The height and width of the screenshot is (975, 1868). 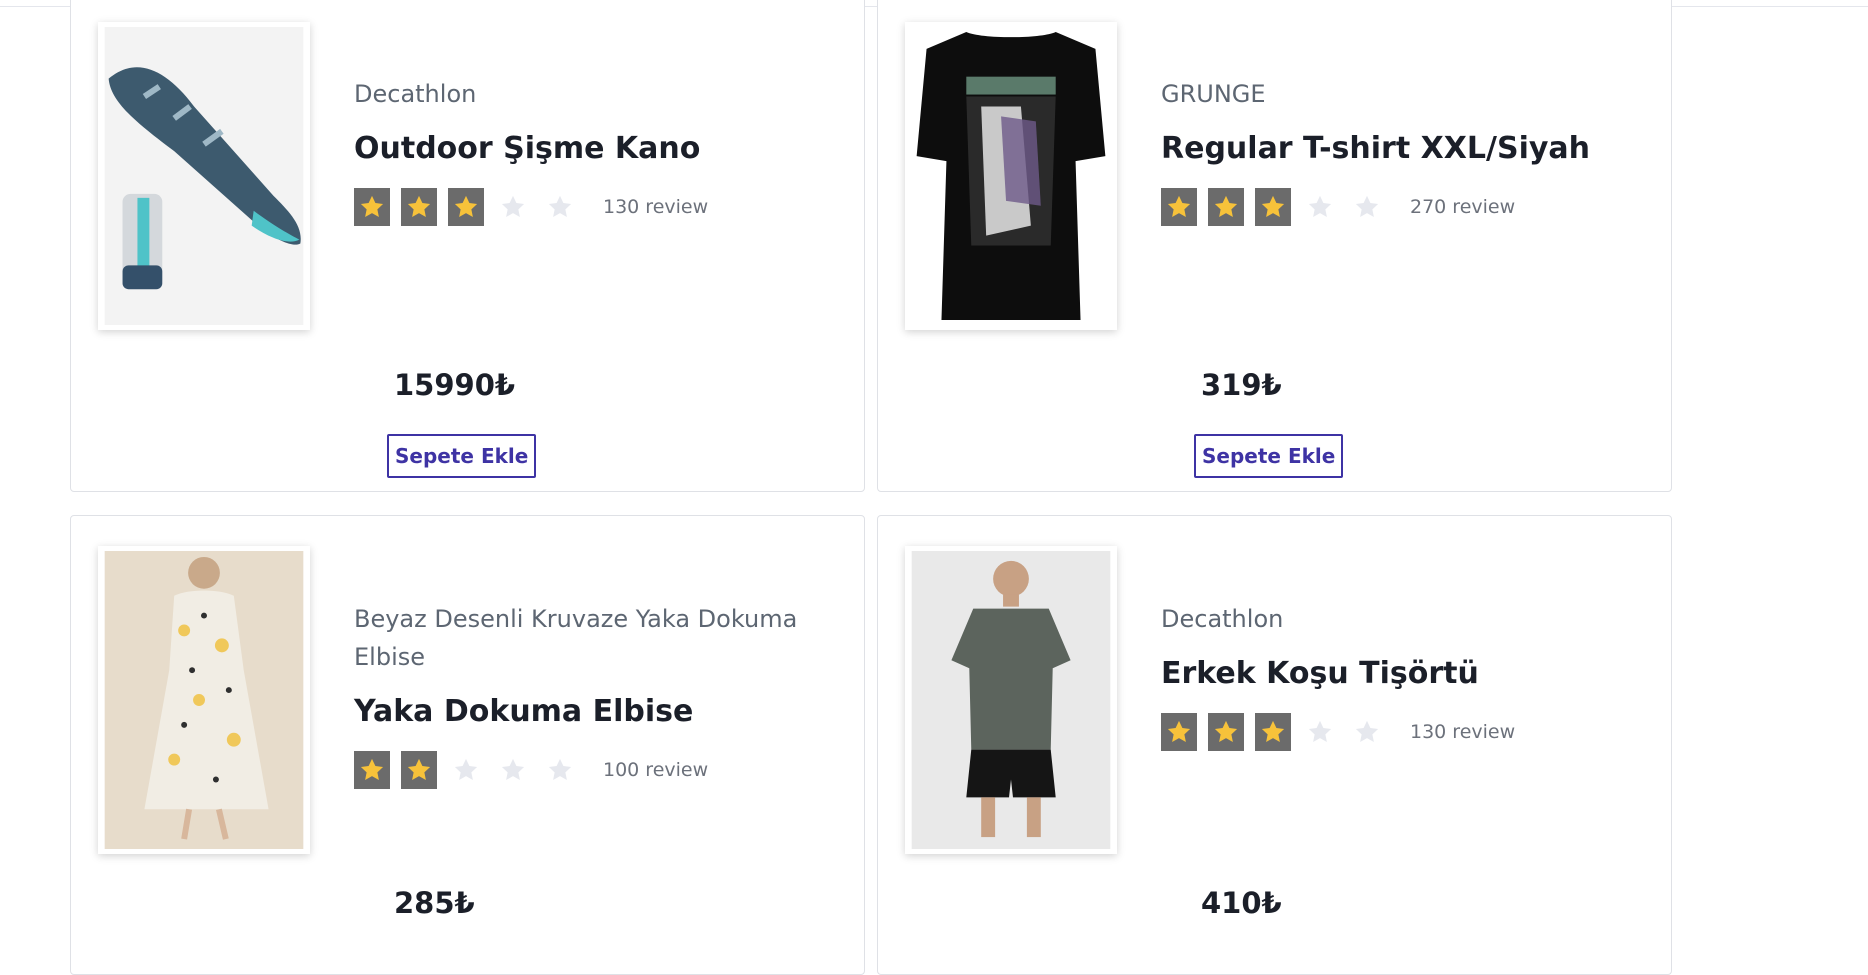 What do you see at coordinates (1396, 207) in the screenshot?
I see `star-rating: 270 review` at bounding box center [1396, 207].